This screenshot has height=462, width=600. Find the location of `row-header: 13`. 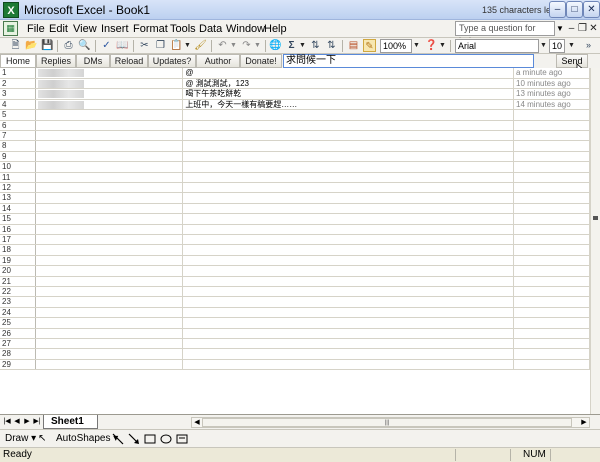

row-header: 13 is located at coordinates (18, 198).